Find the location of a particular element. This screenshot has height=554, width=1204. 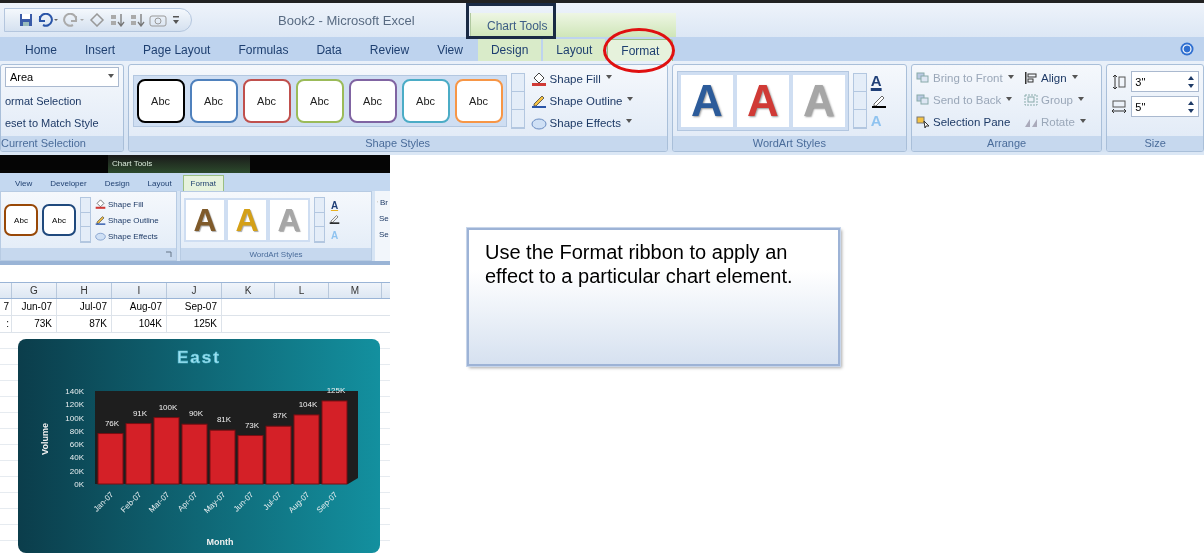

column-header: L is located at coordinates (302, 290).